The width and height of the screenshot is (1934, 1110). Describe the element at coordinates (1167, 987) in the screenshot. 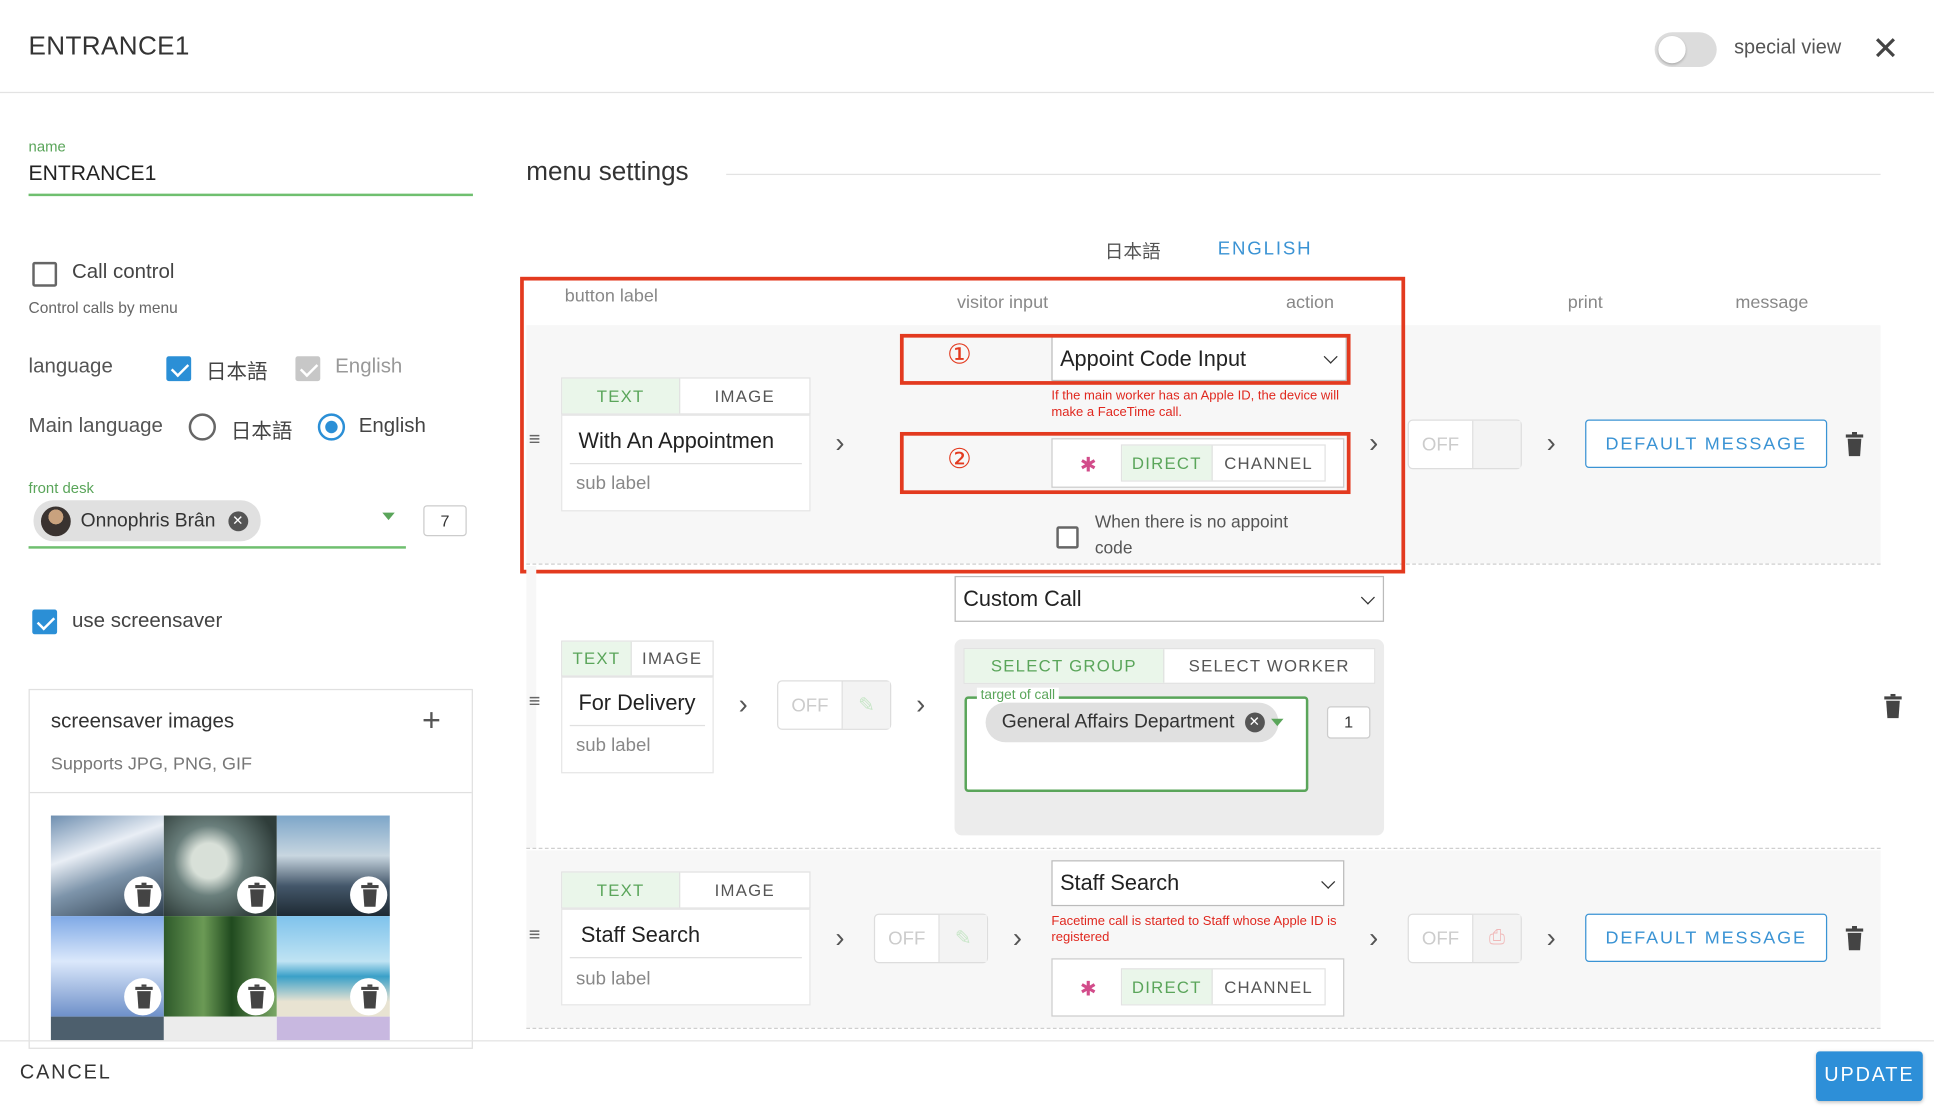

I see `tab-direct: DIRECT` at that location.